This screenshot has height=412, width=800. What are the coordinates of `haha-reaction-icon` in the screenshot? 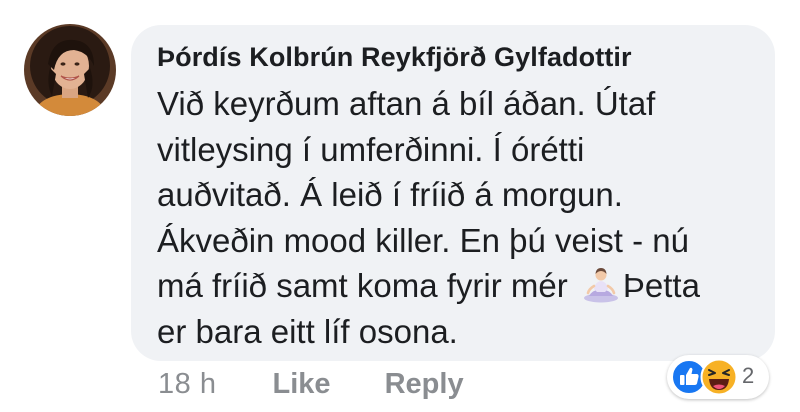 It's located at (719, 377).